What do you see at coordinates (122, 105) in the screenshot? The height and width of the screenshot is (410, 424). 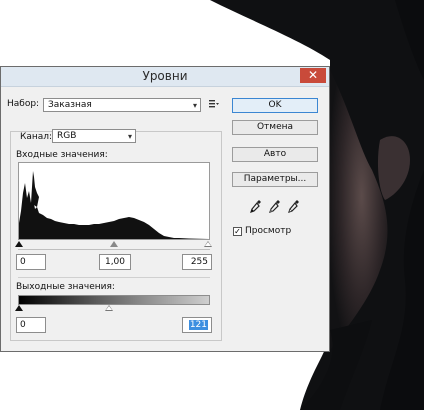 I see `preset-dropdown: Заказная ▾` at bounding box center [122, 105].